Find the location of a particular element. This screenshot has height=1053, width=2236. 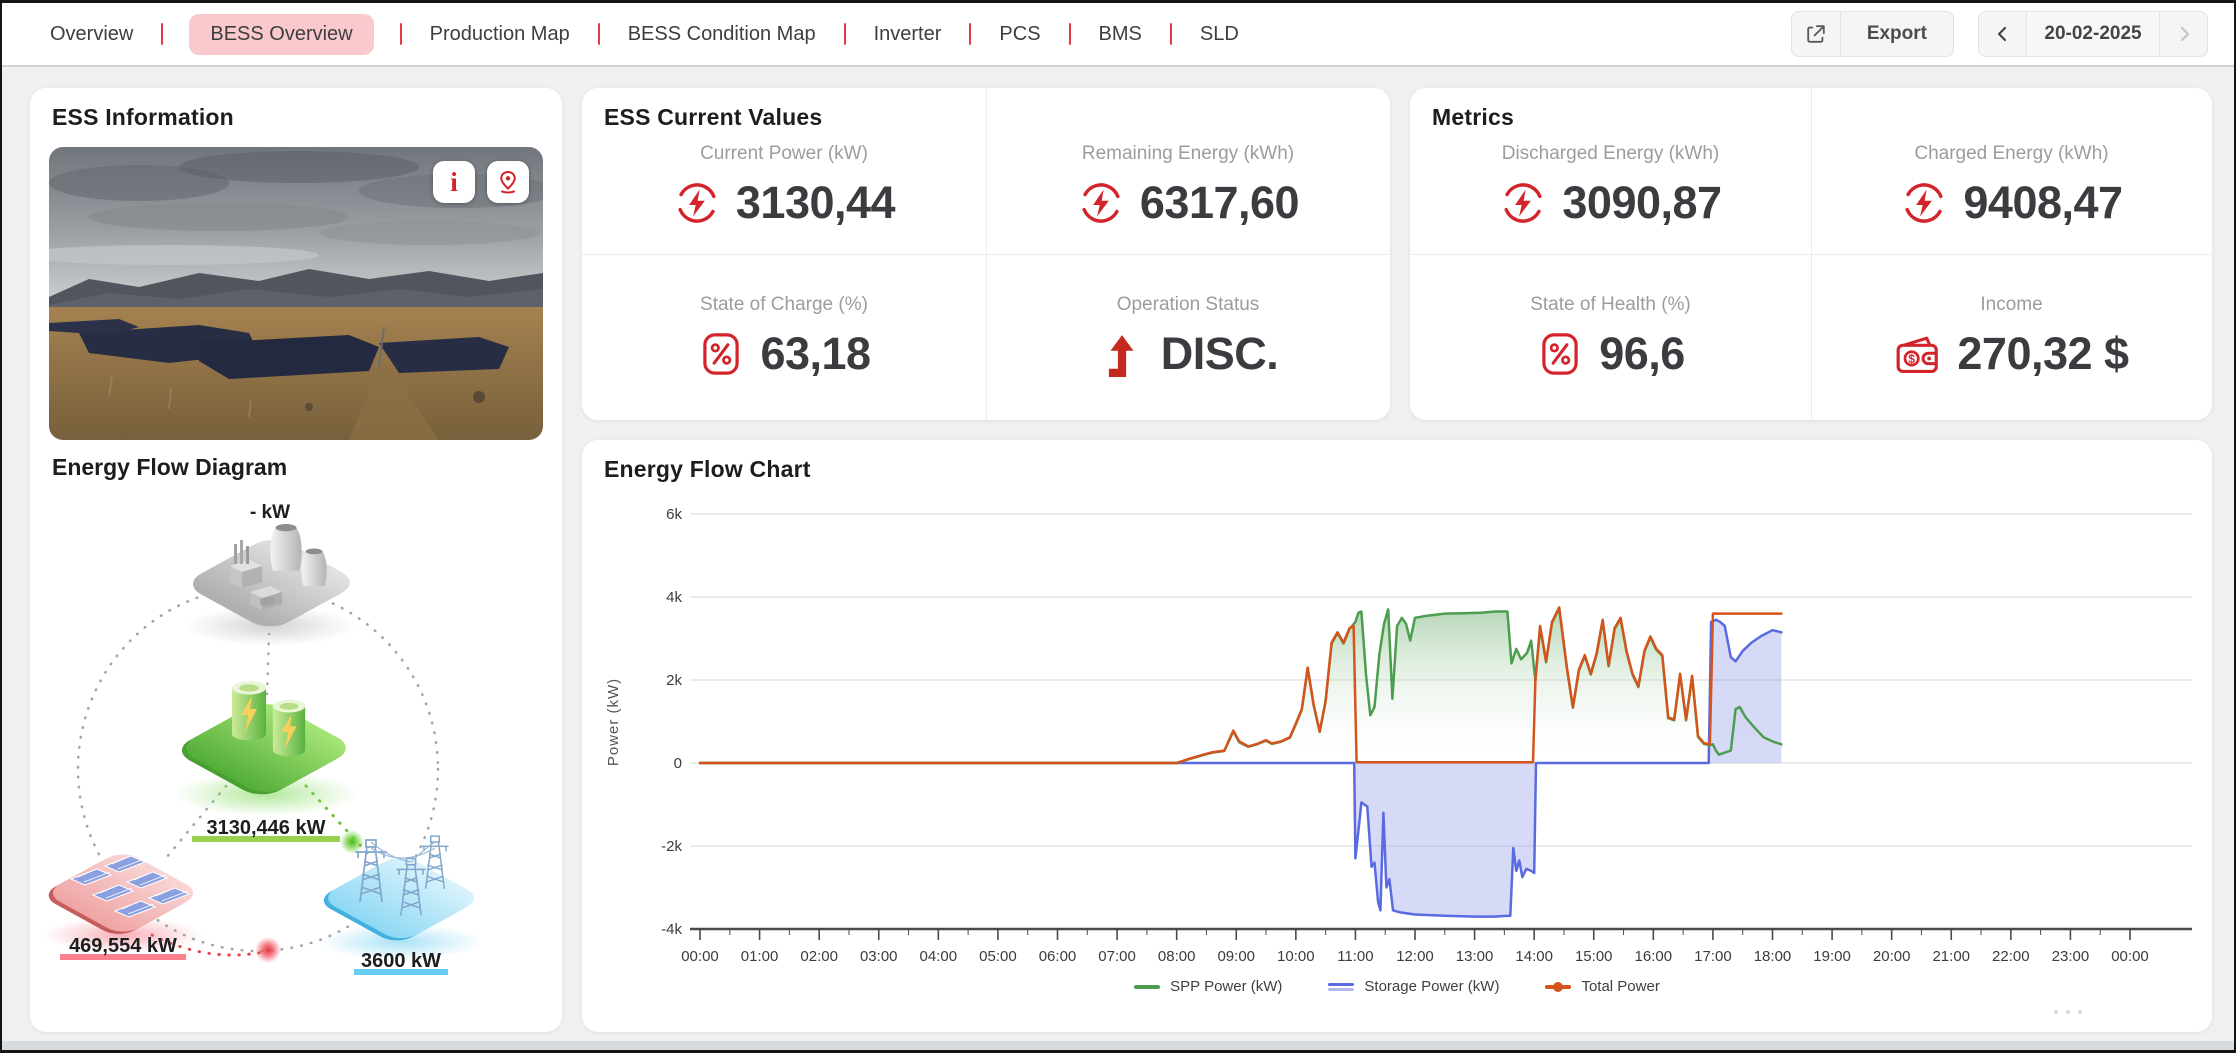

stat-cell-income: Income $270,32 $ is located at coordinates (2011, 337).